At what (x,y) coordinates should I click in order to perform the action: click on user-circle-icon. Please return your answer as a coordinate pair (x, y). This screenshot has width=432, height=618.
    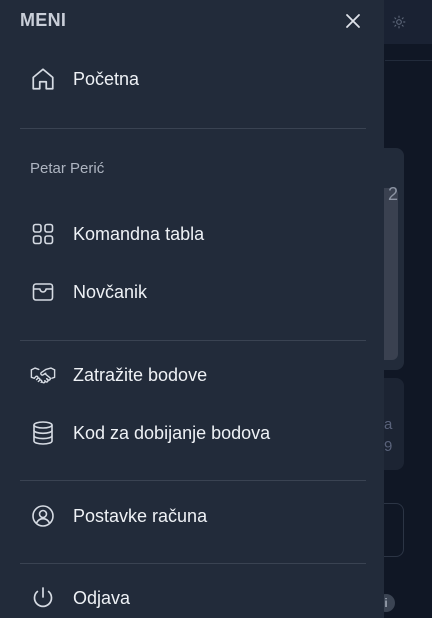
    Looking at the image, I should click on (43, 516).